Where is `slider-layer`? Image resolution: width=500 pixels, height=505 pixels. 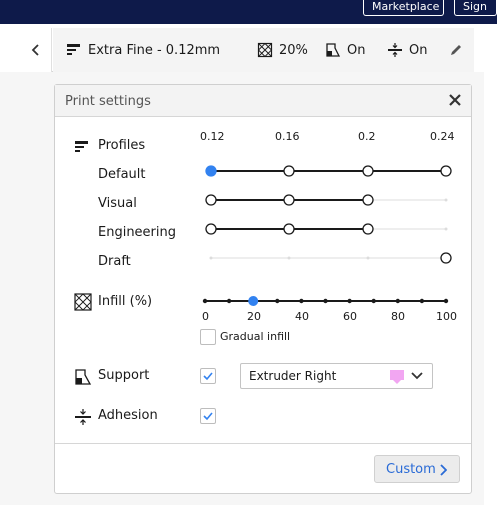
slider-layer is located at coordinates (327, 235).